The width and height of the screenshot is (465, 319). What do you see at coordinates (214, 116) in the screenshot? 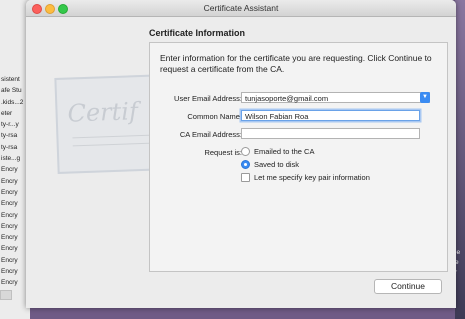
I see `common-name-label: Common Name:` at bounding box center [214, 116].